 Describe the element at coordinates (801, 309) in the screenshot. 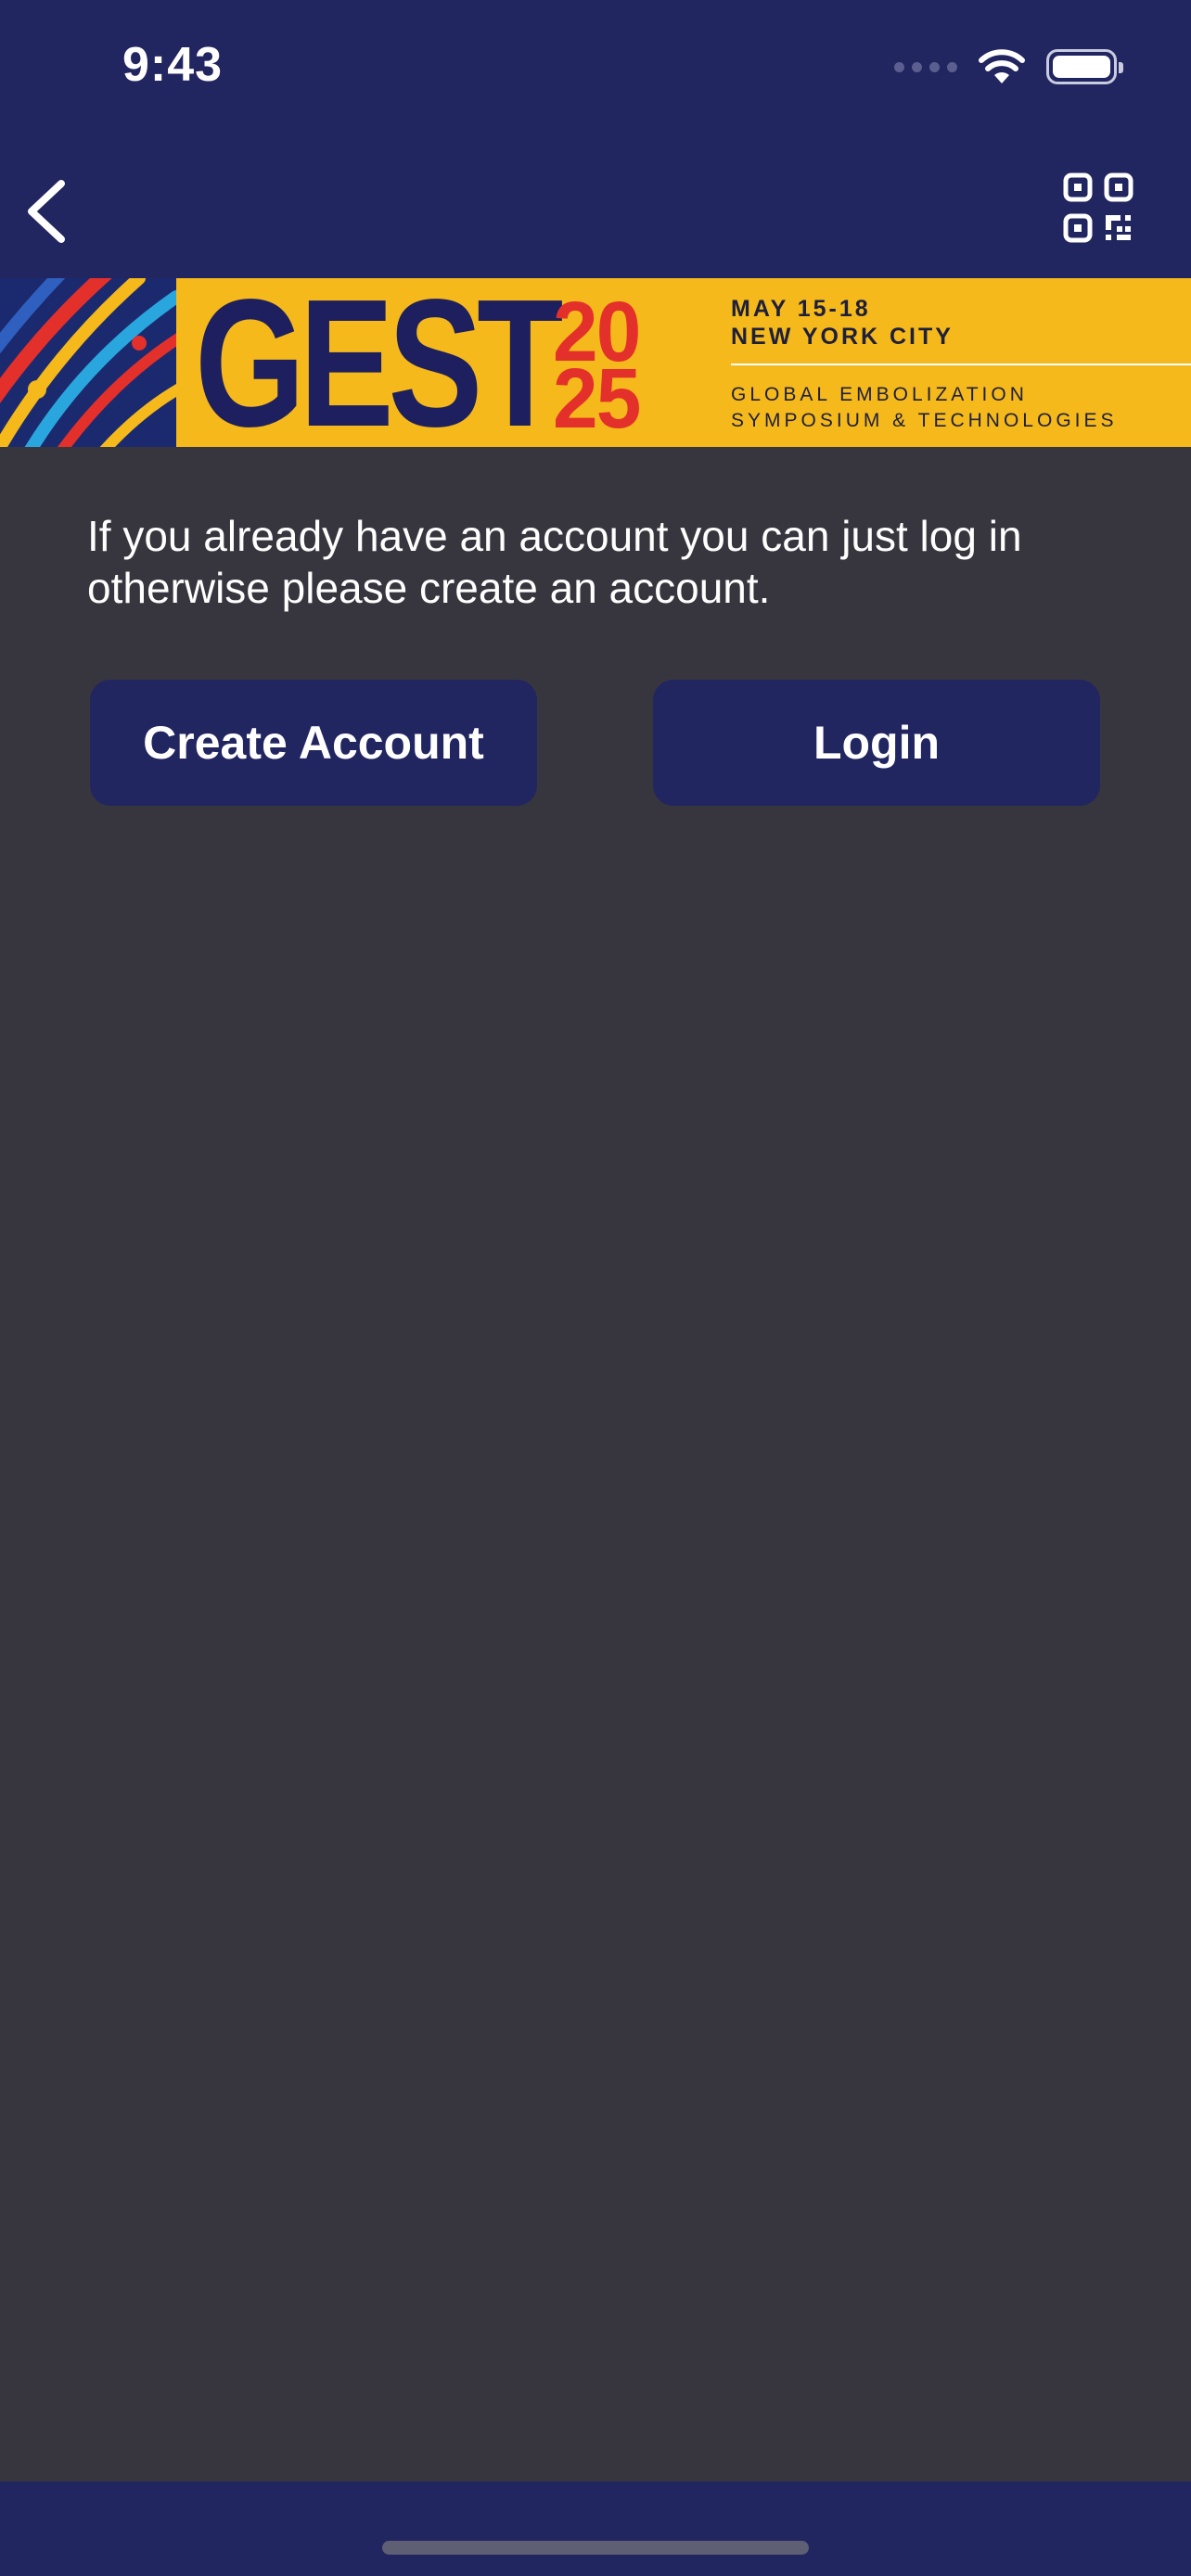

I see `banner-date-range: MAY 15-18` at that location.